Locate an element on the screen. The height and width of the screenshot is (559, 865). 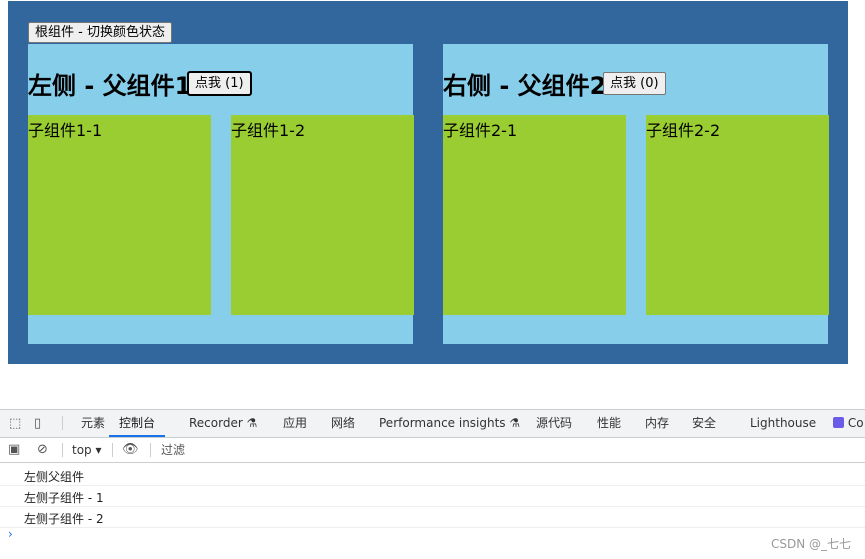
child-2-2: 子组件2-2 is located at coordinates (737, 215).